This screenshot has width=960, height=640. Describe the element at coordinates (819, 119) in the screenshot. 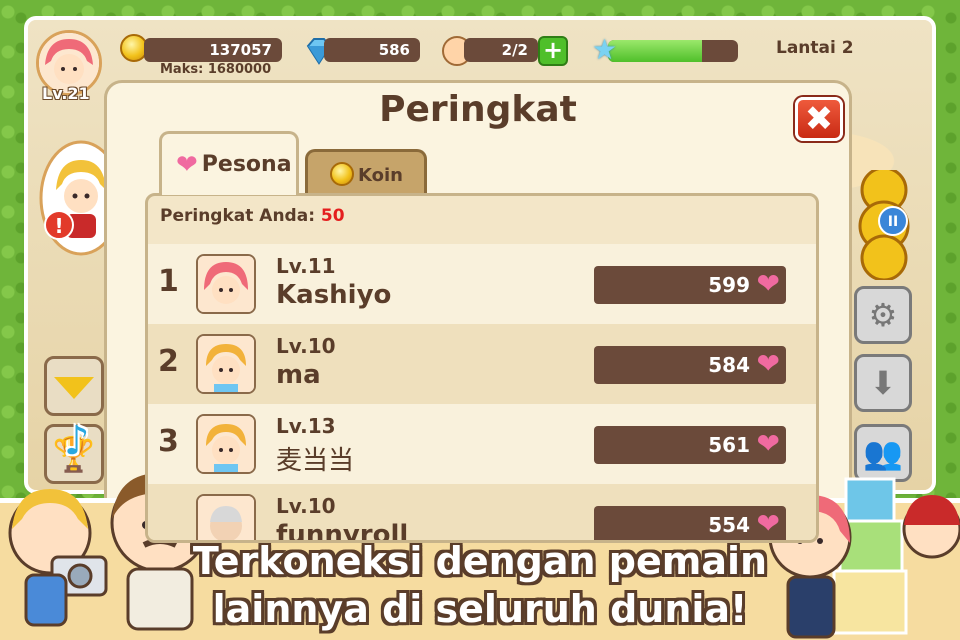

I see `close-button: ✖` at that location.